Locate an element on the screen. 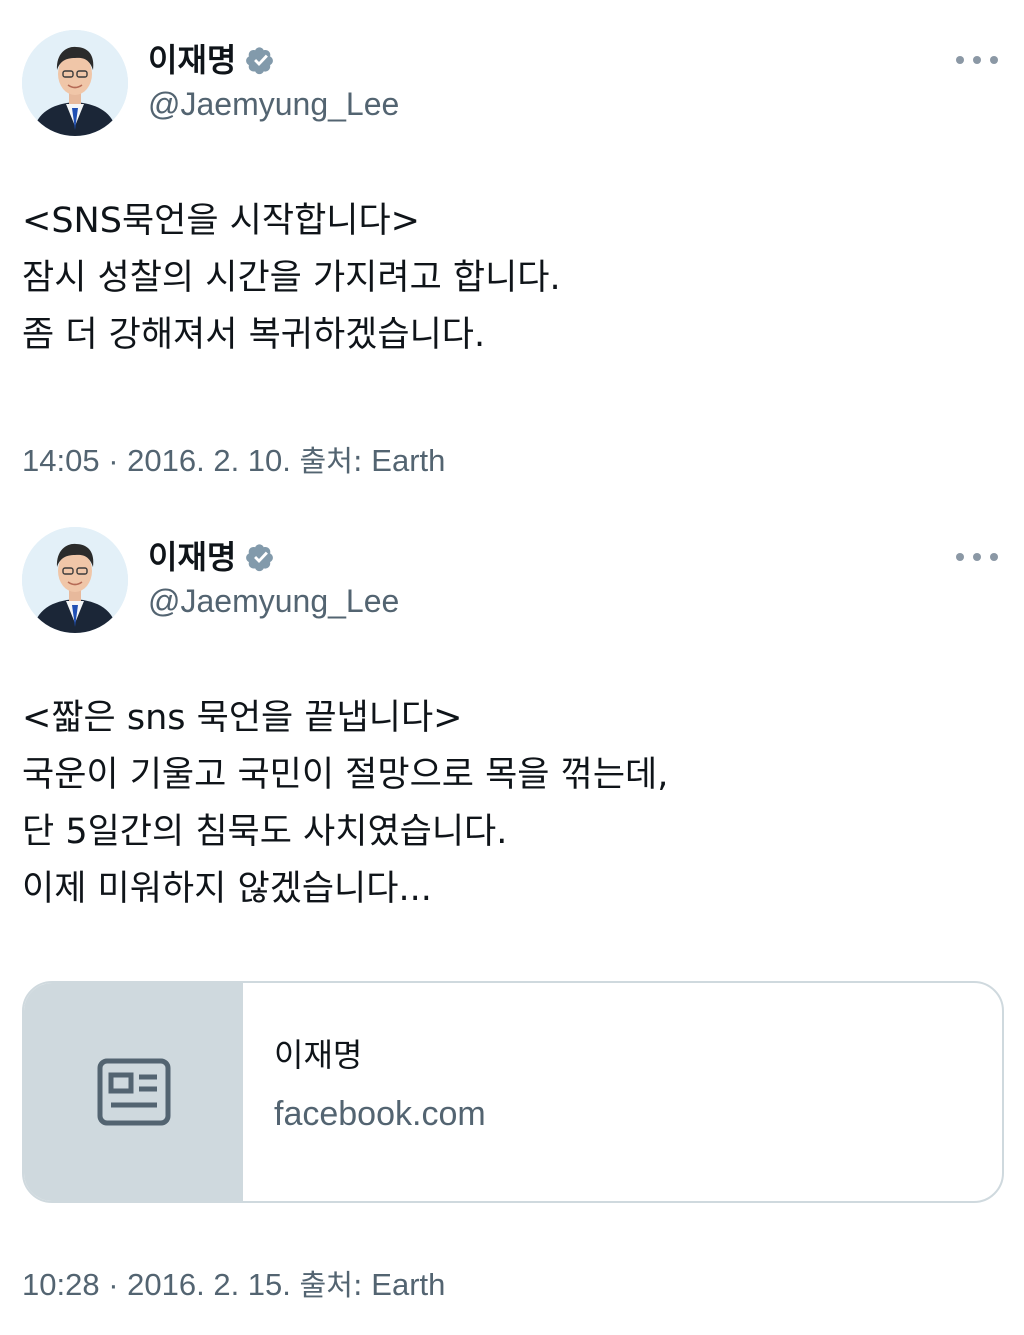 Image resolution: width=1024 pixels, height=1335 pixels. tweet-text-line: <짧은 sns 묵언을 끝냅니다> is located at coordinates (242, 718).